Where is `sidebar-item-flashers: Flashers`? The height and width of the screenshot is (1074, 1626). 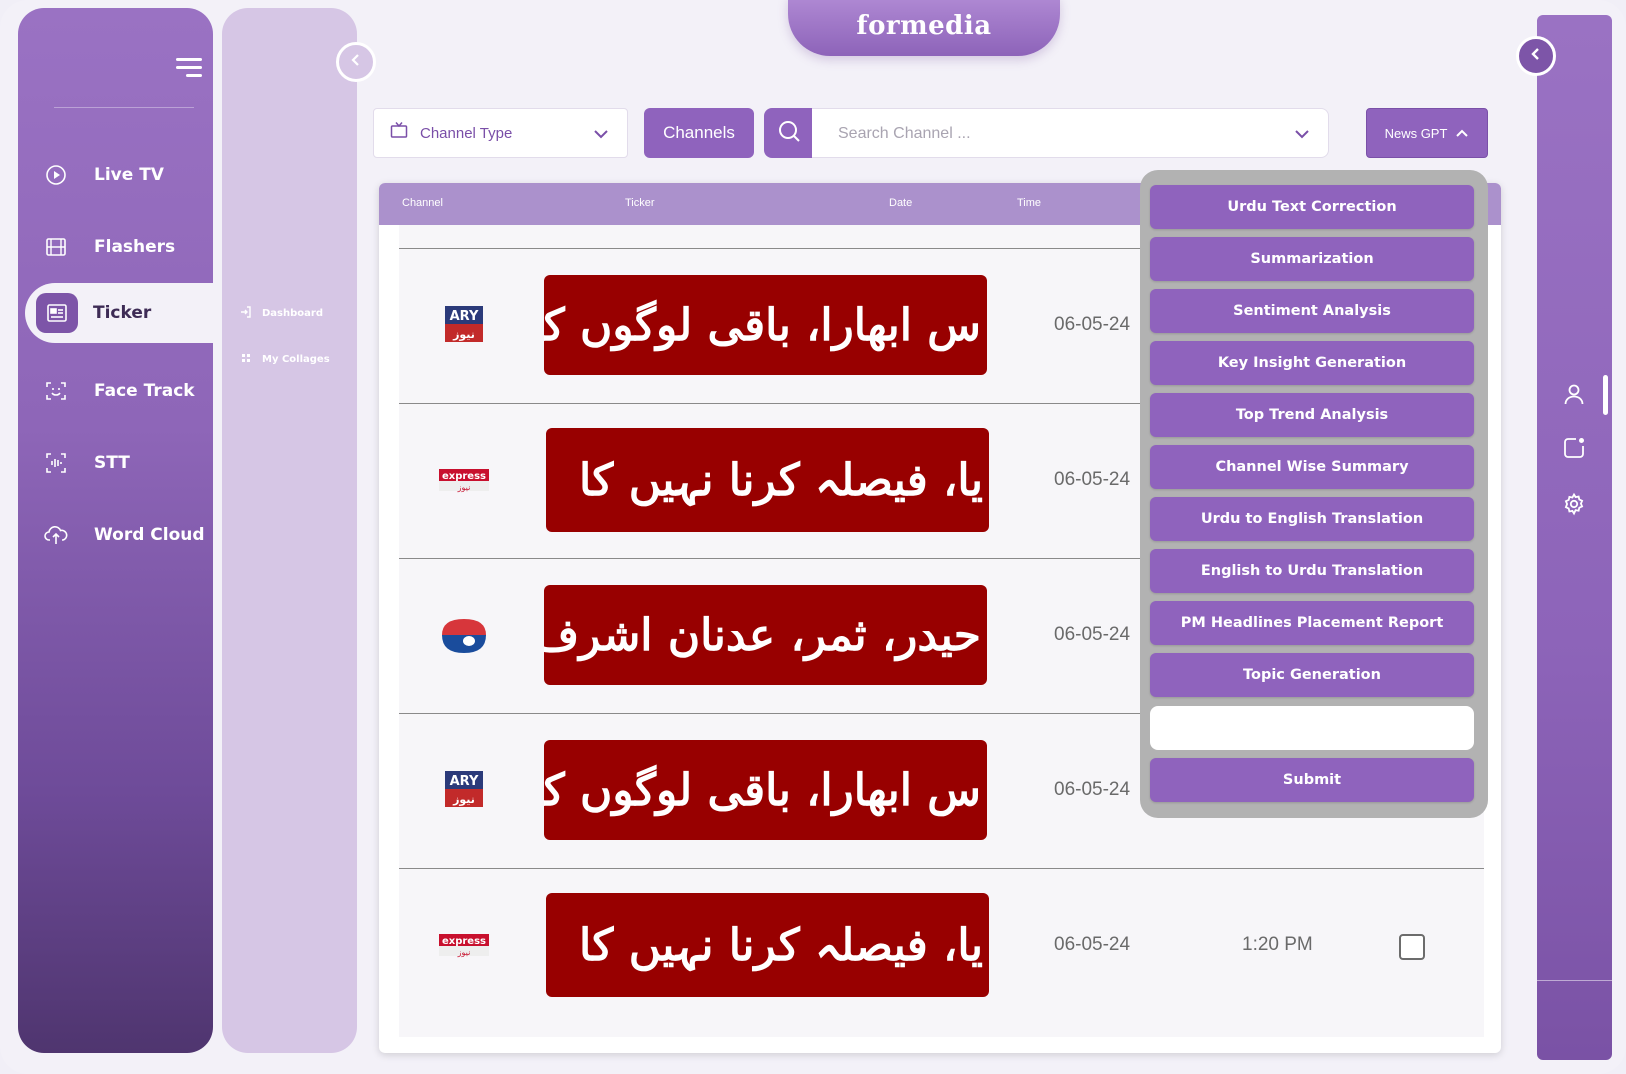 sidebar-item-flashers: Flashers is located at coordinates (115, 247).